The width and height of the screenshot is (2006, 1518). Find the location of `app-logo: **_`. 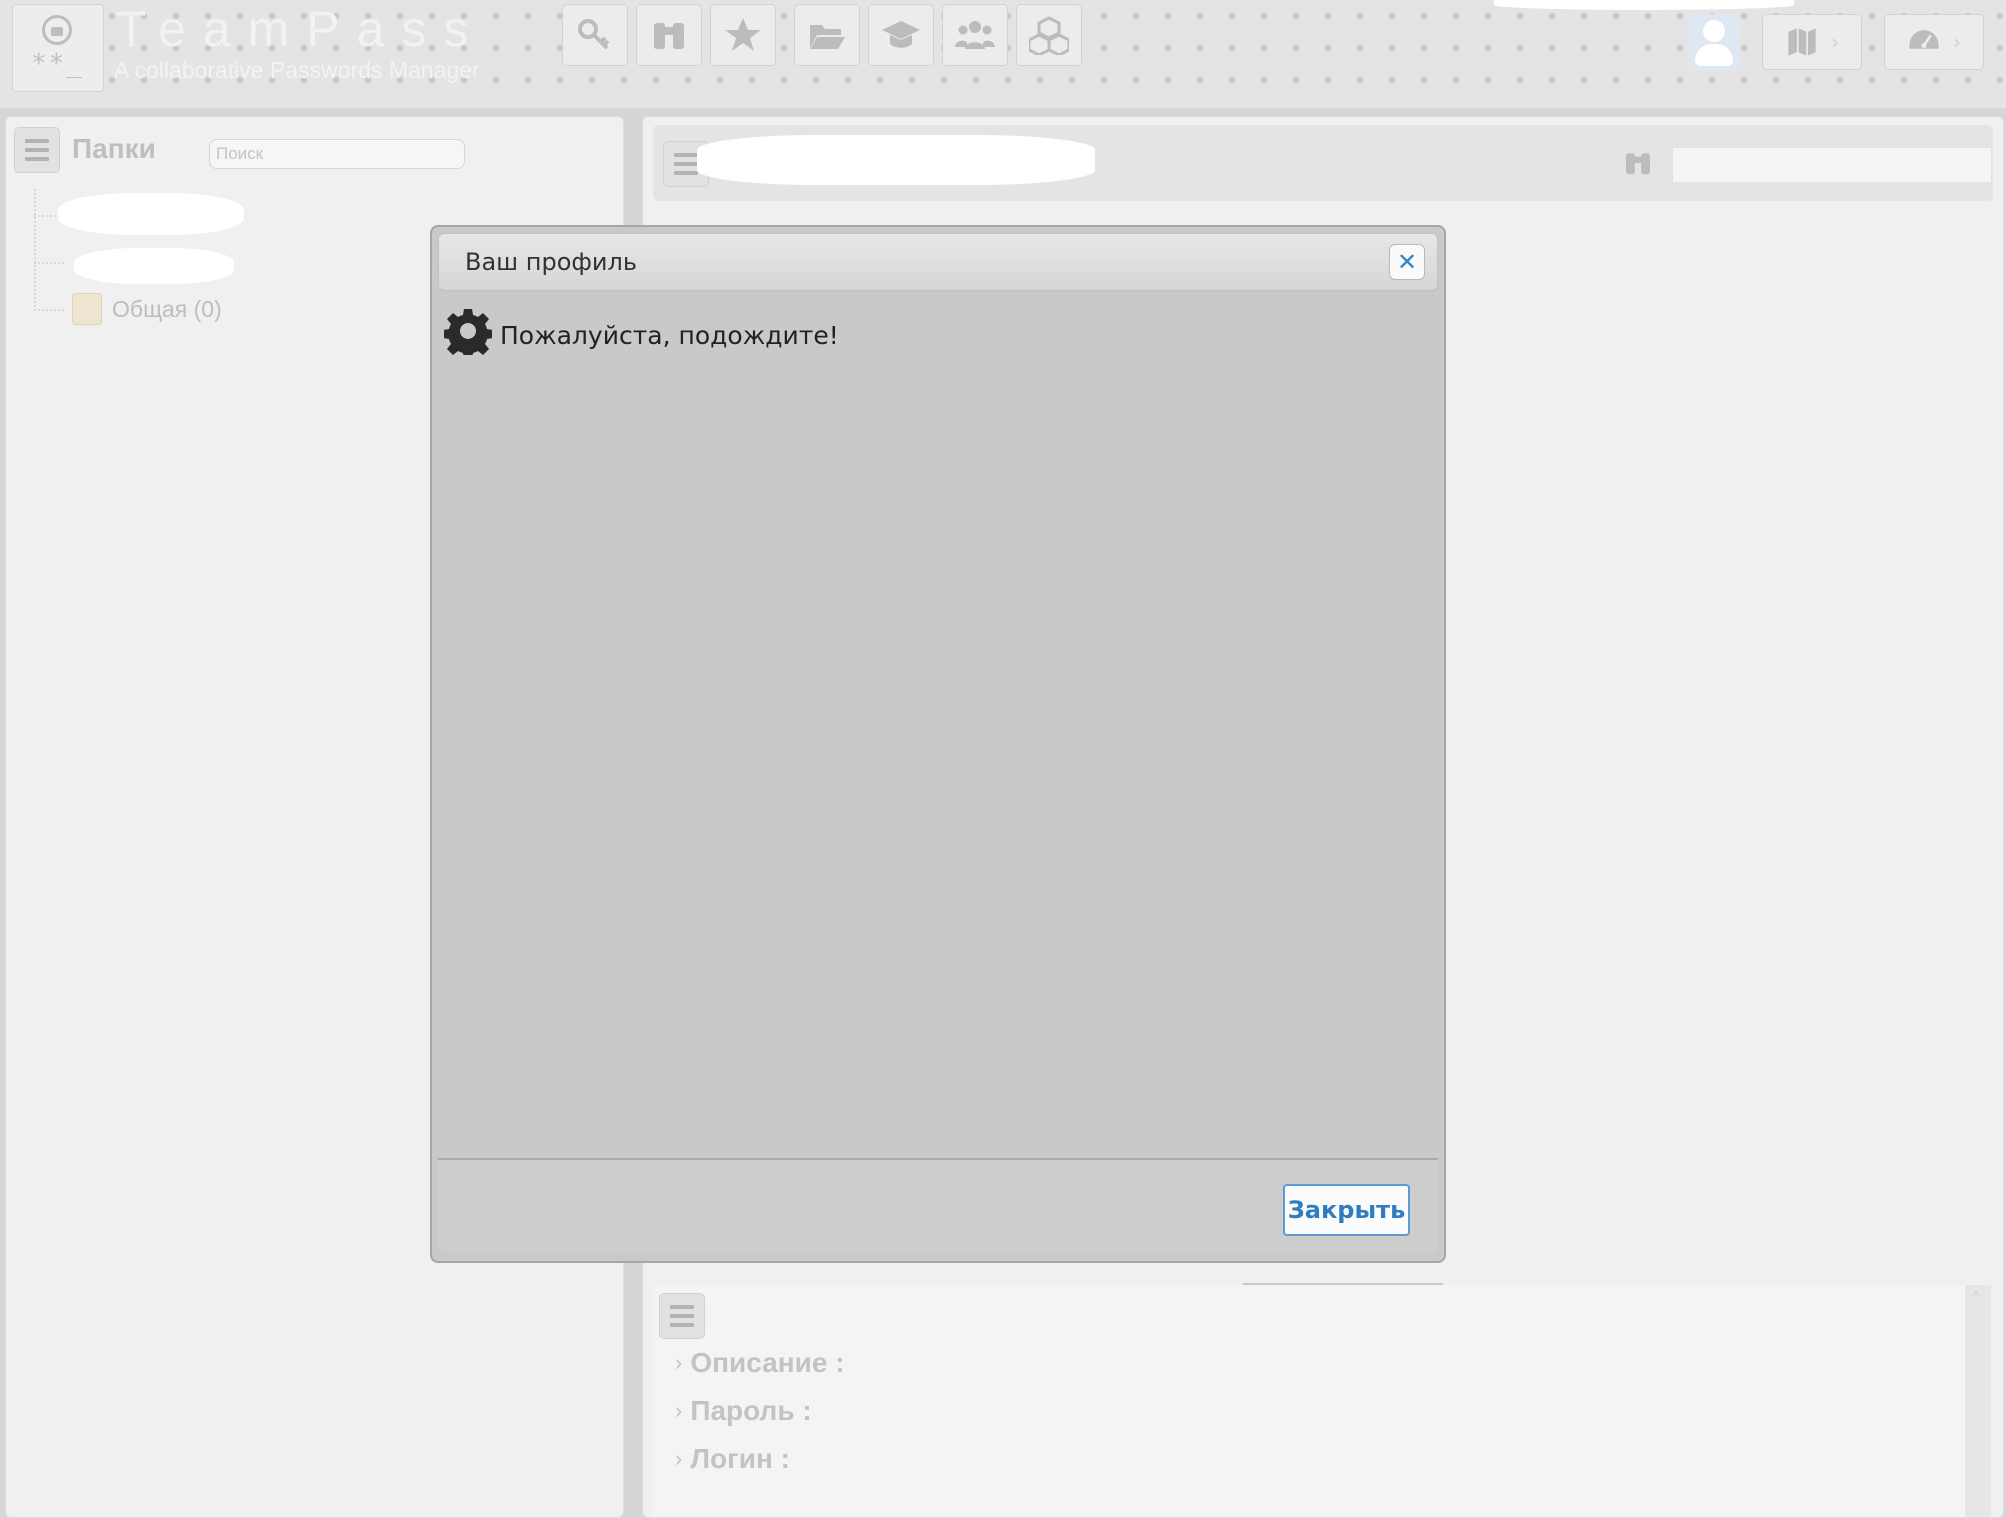

app-logo: **_ is located at coordinates (58, 48).